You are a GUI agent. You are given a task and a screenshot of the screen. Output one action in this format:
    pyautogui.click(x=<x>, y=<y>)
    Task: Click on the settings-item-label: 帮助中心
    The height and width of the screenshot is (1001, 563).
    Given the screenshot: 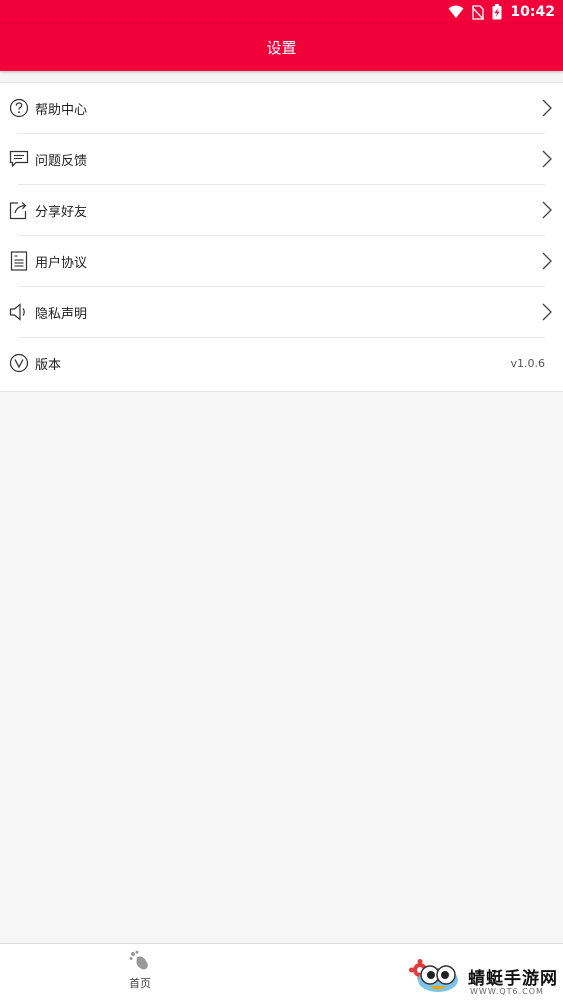 What is the action you would take?
    pyautogui.click(x=61, y=110)
    